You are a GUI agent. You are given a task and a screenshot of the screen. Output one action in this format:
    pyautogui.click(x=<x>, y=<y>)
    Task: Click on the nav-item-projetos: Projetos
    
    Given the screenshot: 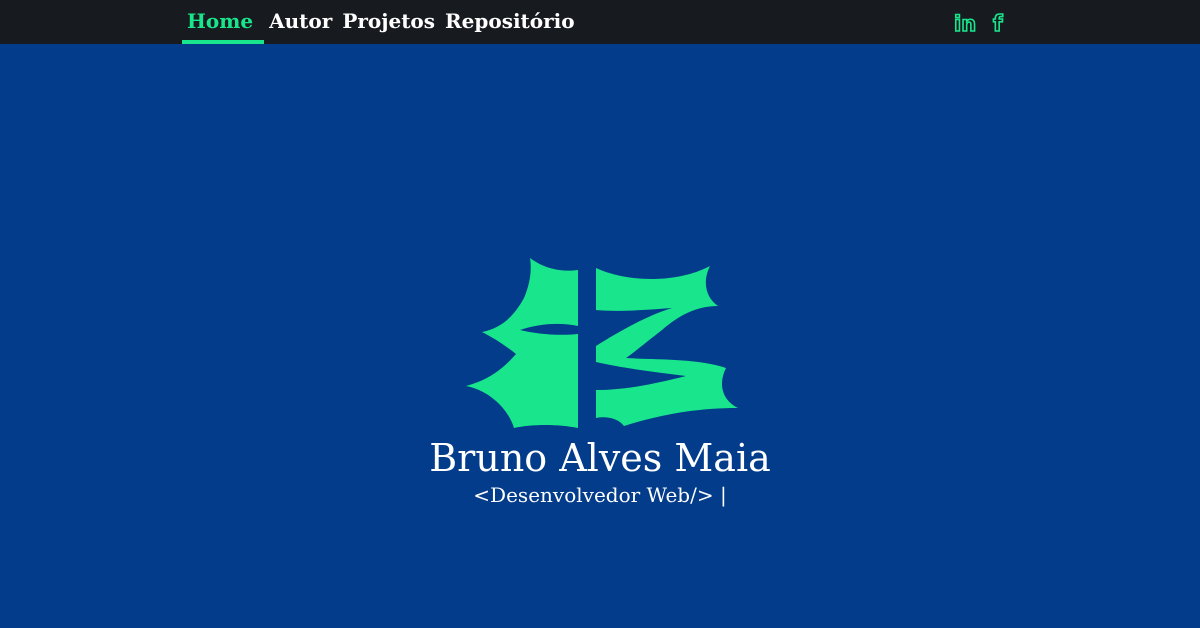 What is the action you would take?
    pyautogui.click(x=388, y=22)
    